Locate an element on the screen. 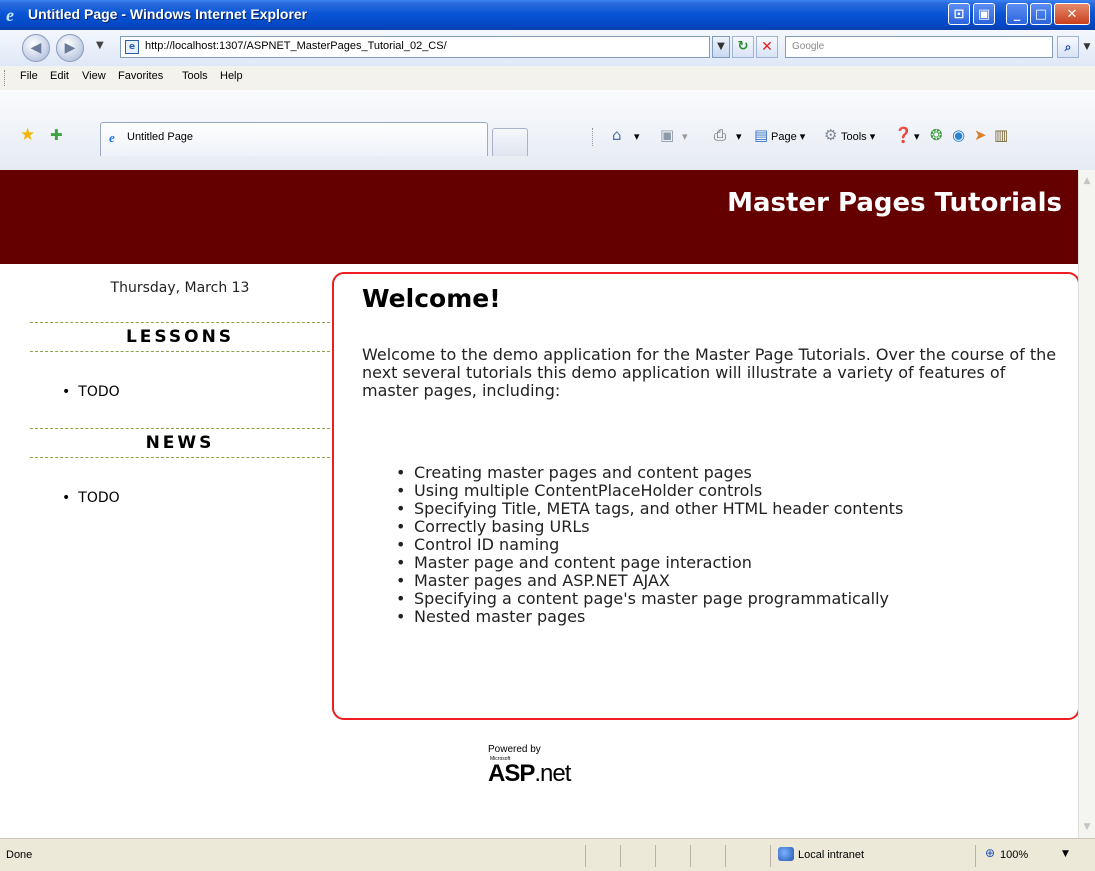 The height and width of the screenshot is (871, 1095). messenger-icon: ◉ is located at coordinates (958, 135).